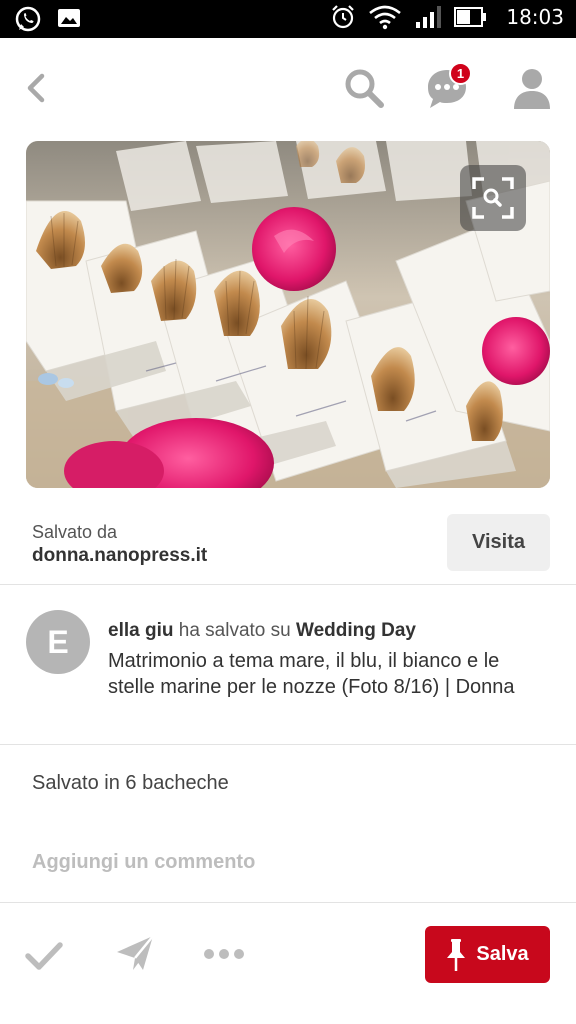 The width and height of the screenshot is (576, 1024). Describe the element at coordinates (343, 17) in the screenshot. I see `alarm-icon` at that location.